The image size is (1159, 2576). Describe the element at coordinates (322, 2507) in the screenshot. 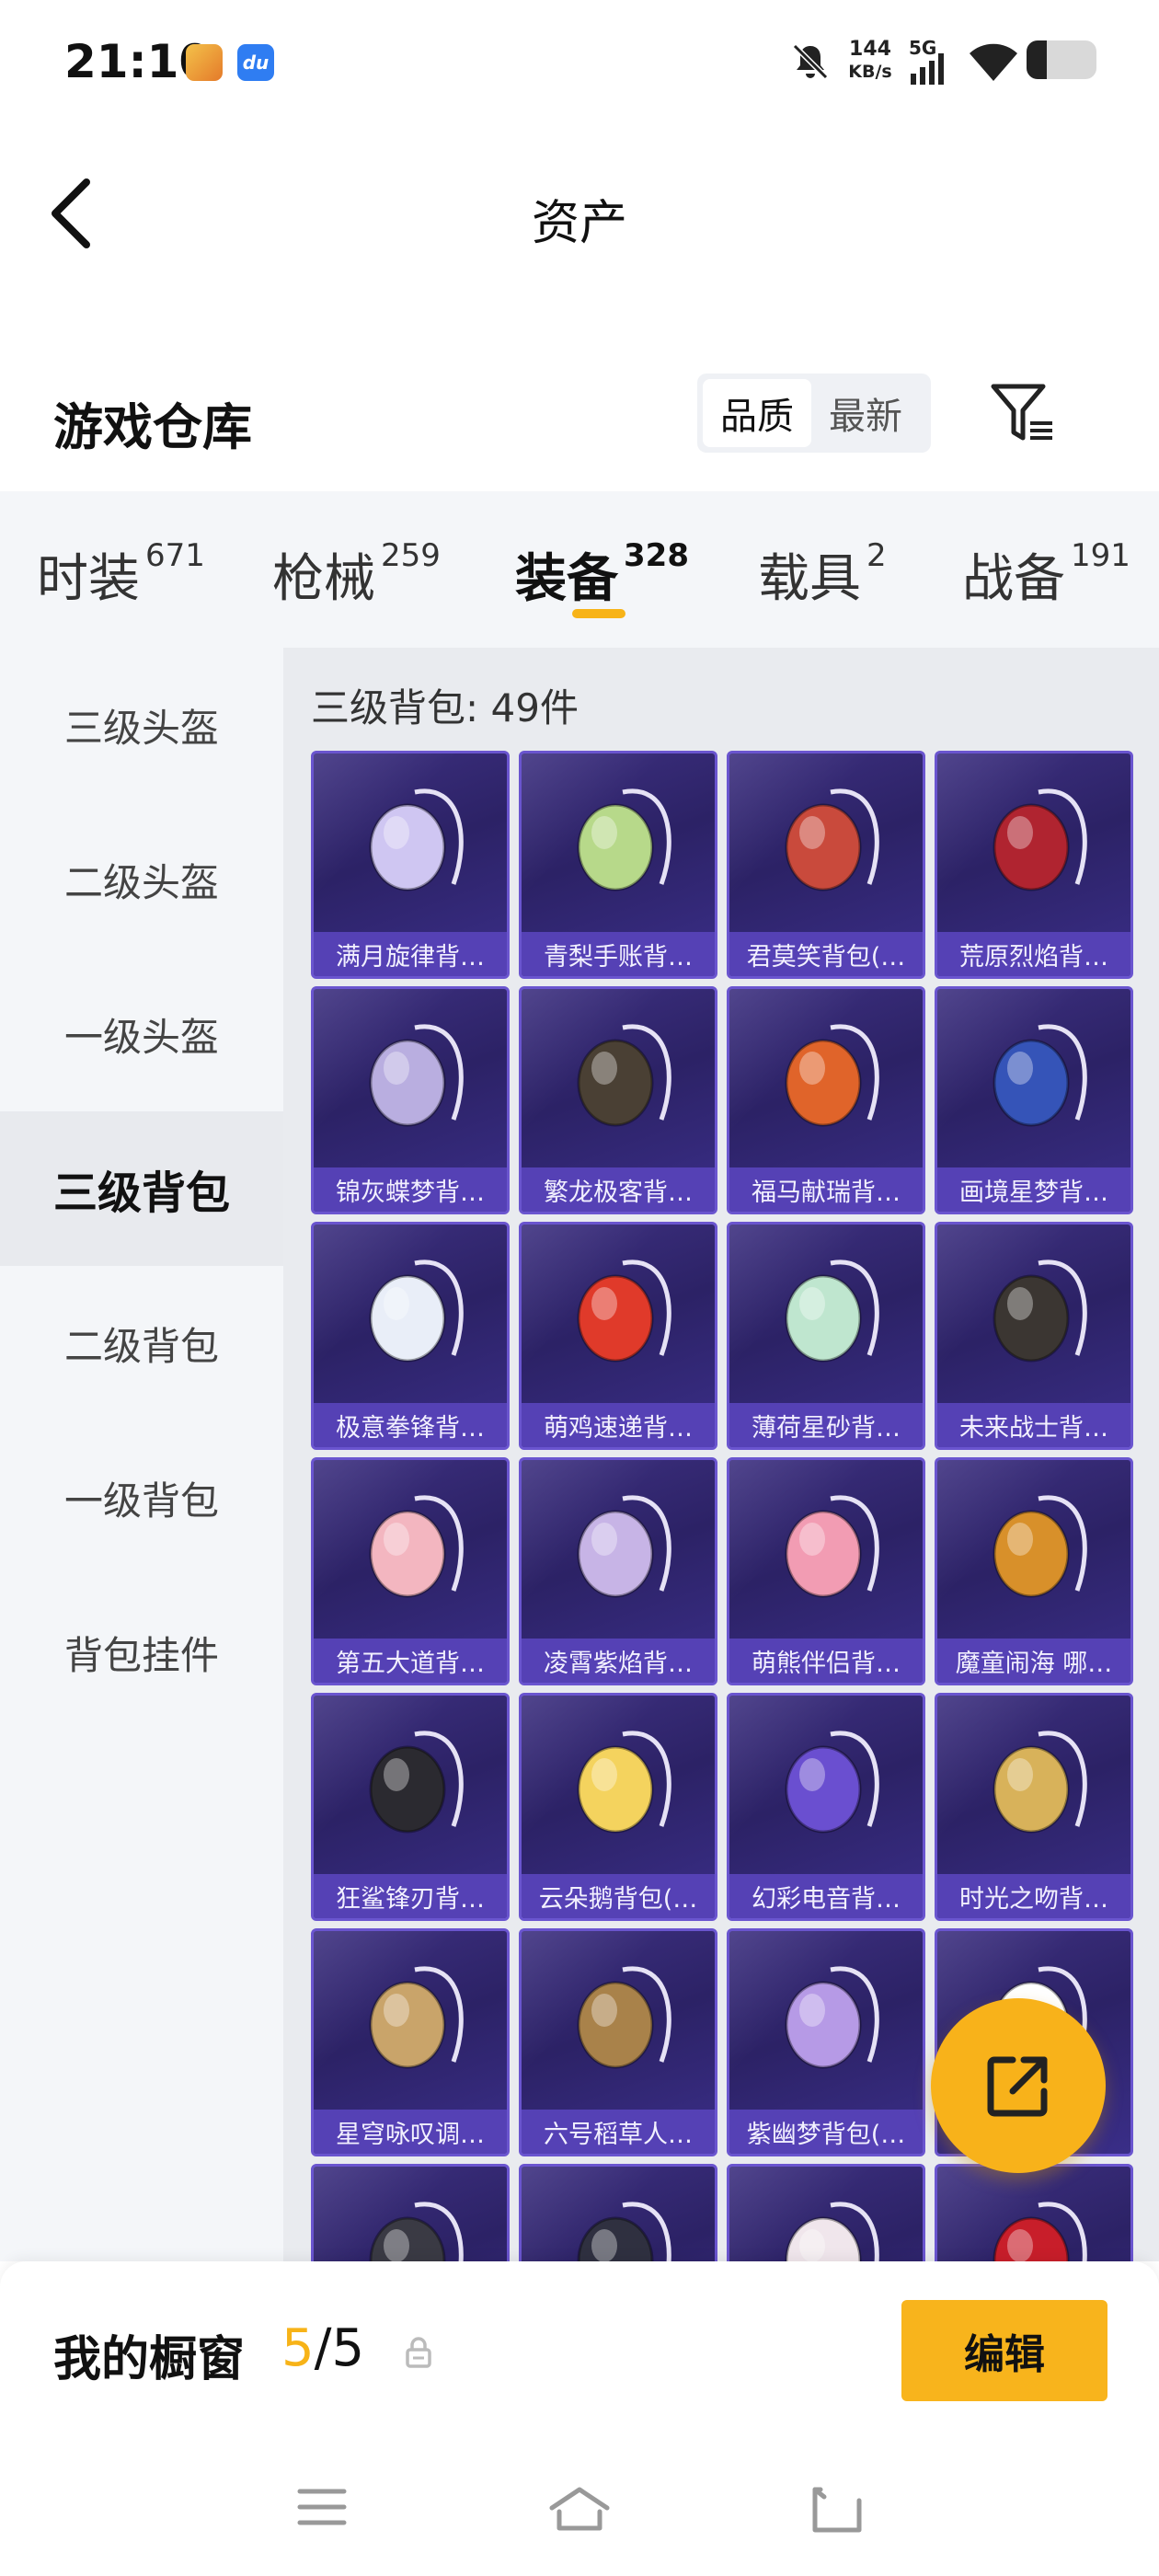

I see `menu-icon` at that location.